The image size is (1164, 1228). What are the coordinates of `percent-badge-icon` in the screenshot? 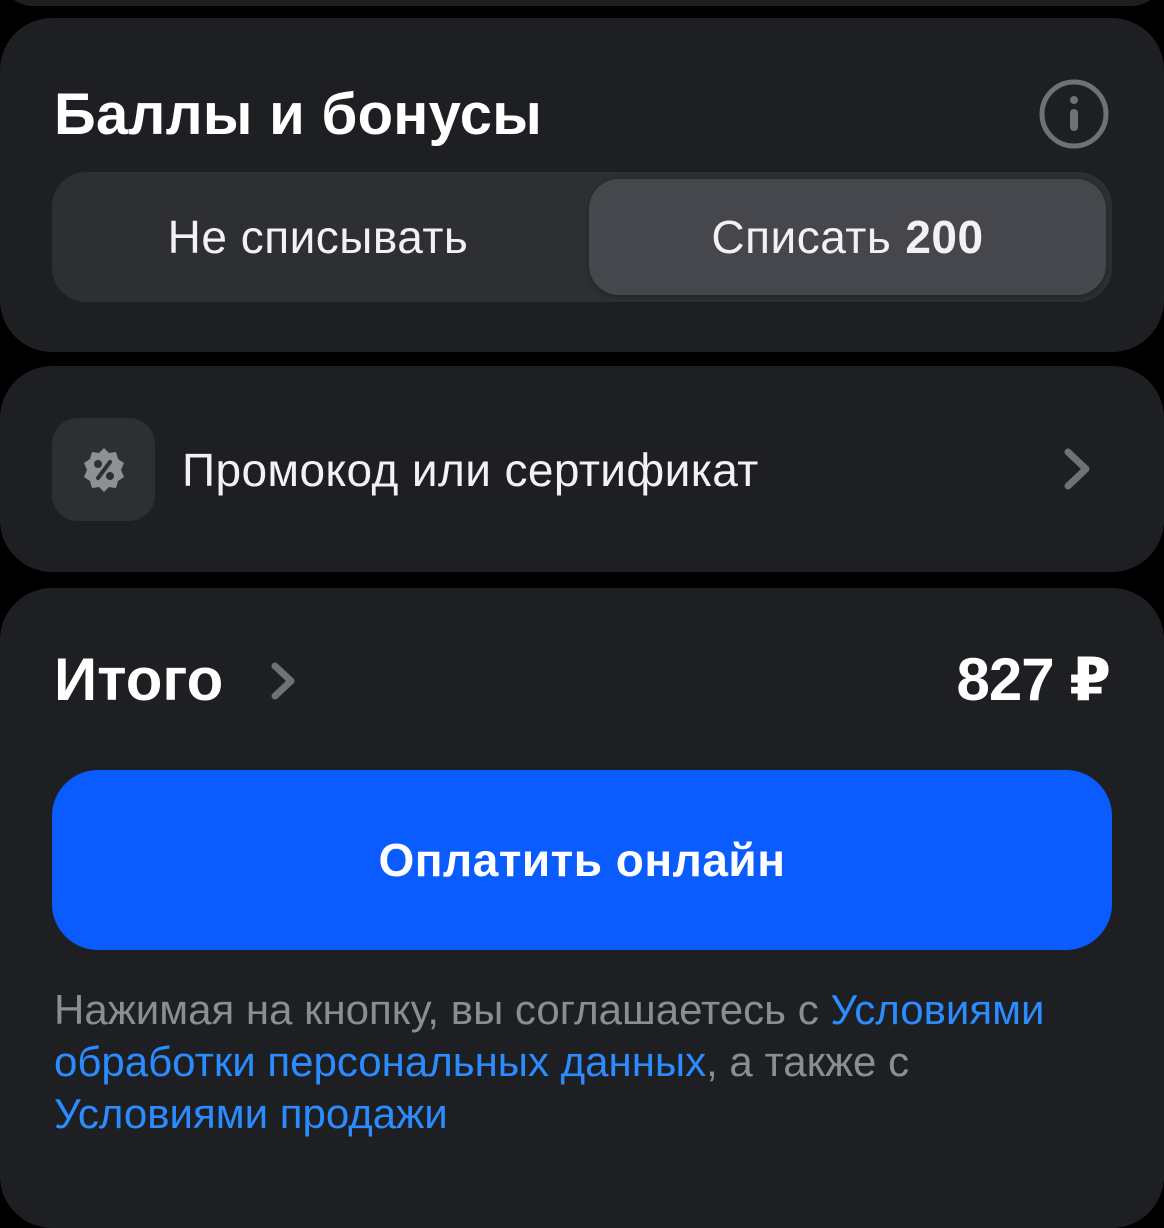 It's located at (103, 469).